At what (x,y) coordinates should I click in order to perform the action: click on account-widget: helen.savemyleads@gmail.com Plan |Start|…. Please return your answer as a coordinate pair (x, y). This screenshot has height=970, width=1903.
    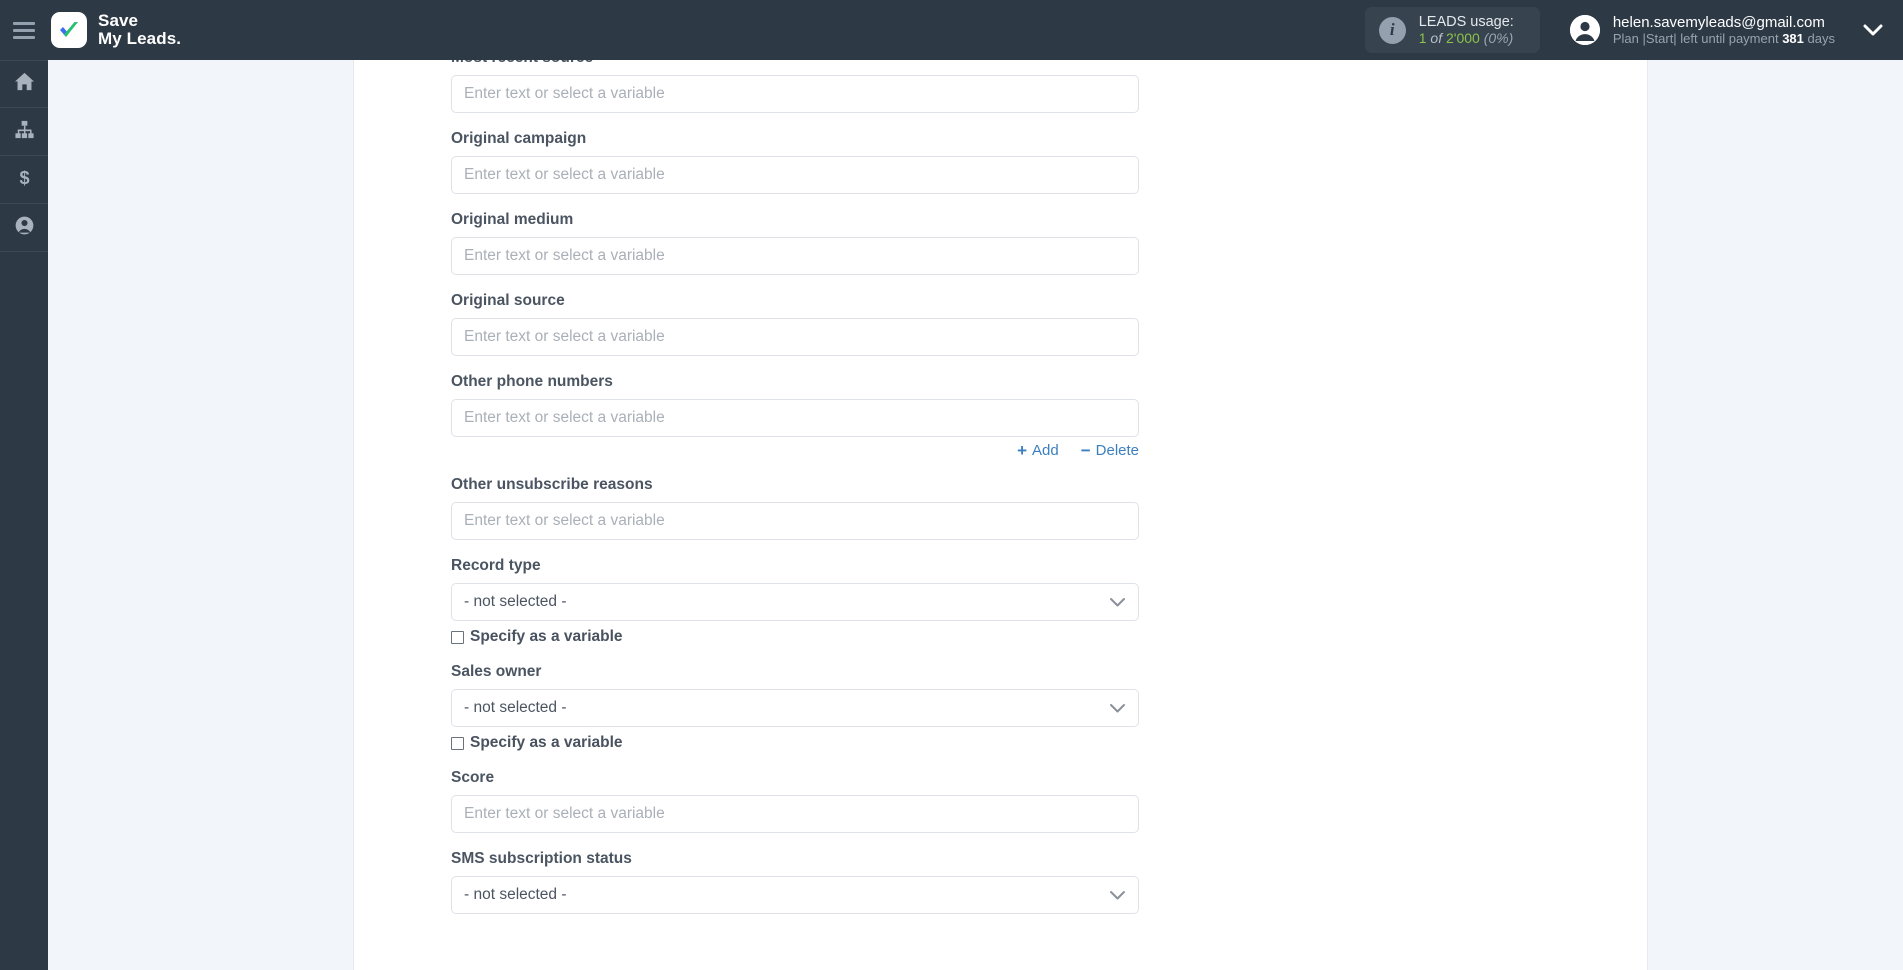
    Looking at the image, I should click on (1706, 30).